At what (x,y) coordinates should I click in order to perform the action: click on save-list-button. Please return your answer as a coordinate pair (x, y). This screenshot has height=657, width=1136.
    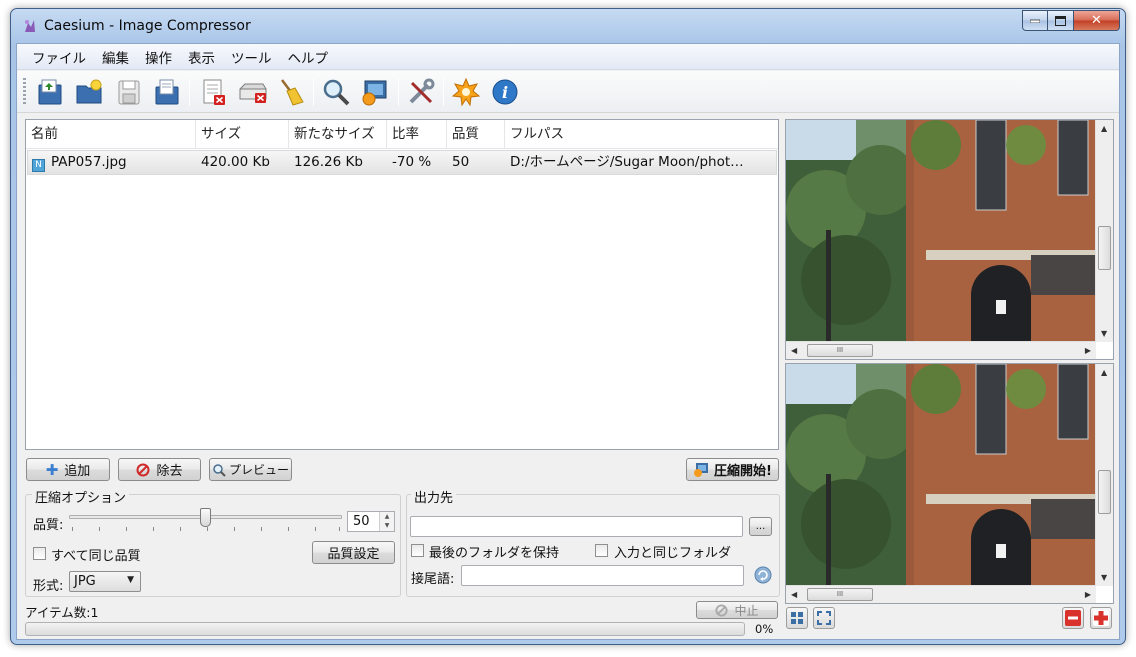
    Looking at the image, I should click on (129, 92).